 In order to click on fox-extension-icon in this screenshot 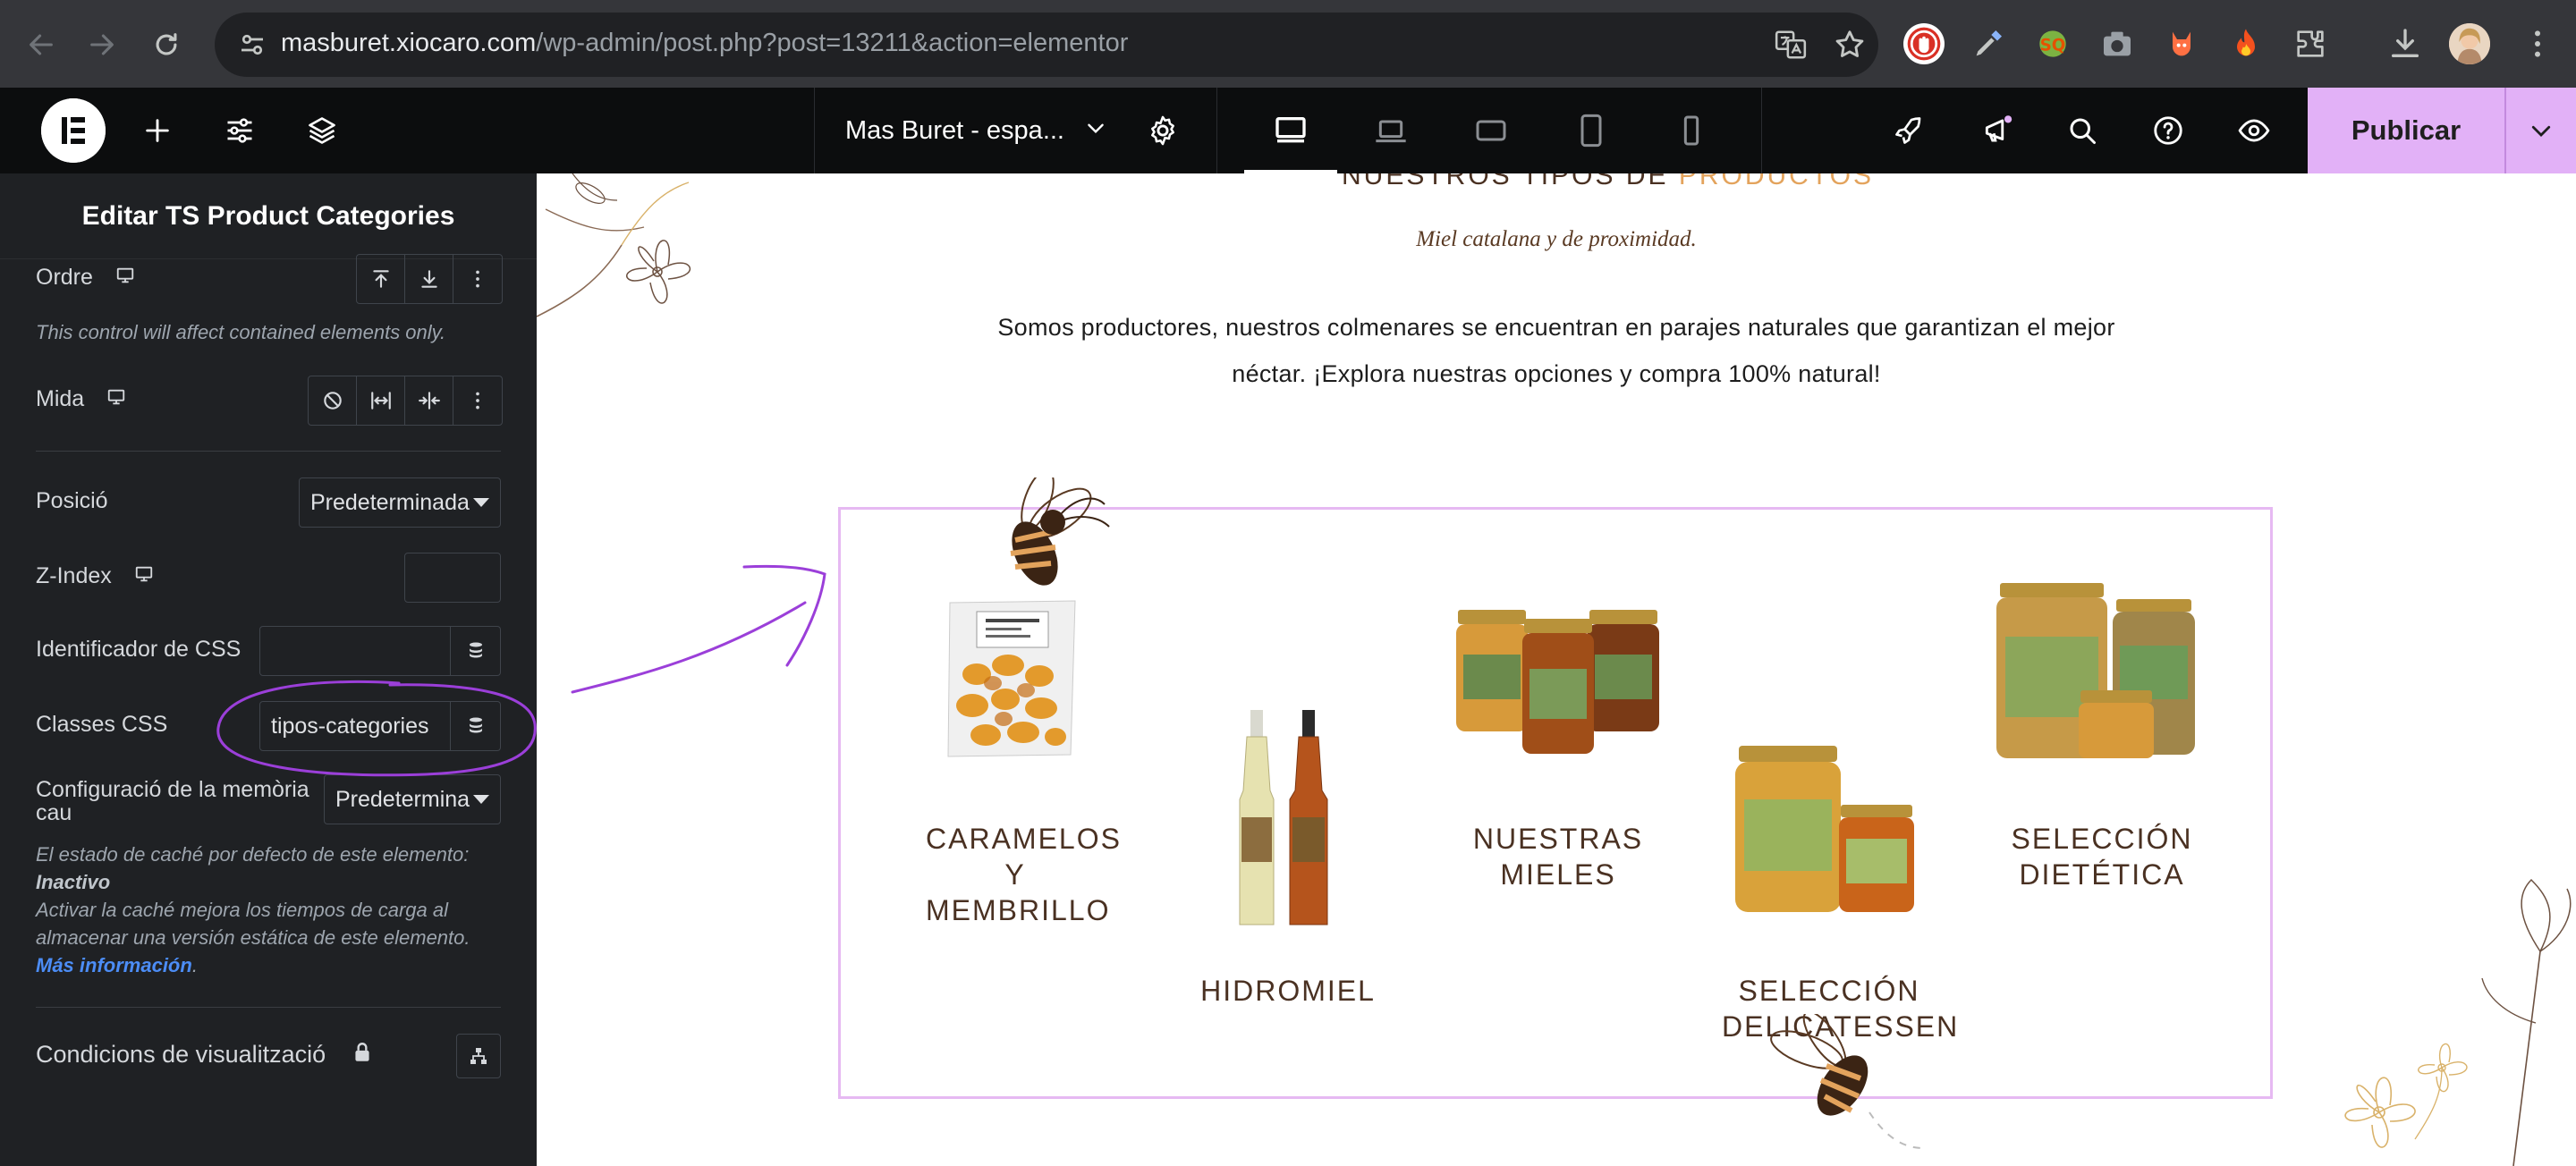, I will do `click(2181, 43)`.